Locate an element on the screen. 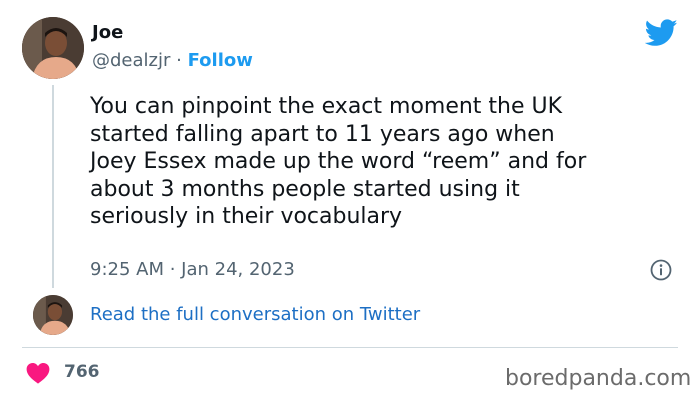  author-avatar is located at coordinates (53, 48).